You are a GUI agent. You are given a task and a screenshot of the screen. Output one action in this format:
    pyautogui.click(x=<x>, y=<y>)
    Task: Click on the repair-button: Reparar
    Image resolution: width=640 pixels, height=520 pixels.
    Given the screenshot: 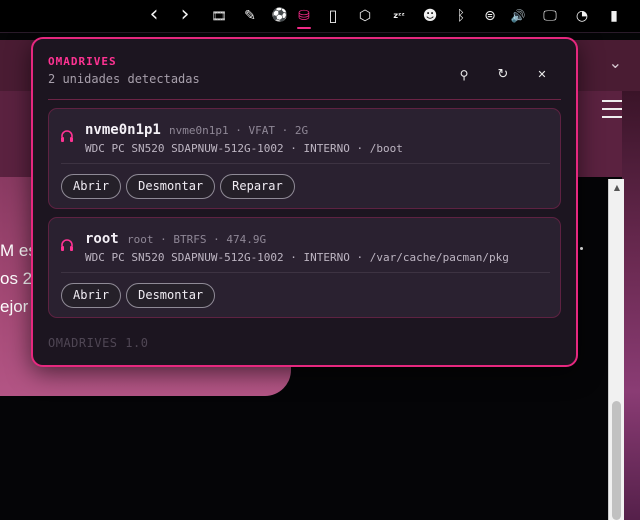 What is the action you would take?
    pyautogui.click(x=257, y=186)
    